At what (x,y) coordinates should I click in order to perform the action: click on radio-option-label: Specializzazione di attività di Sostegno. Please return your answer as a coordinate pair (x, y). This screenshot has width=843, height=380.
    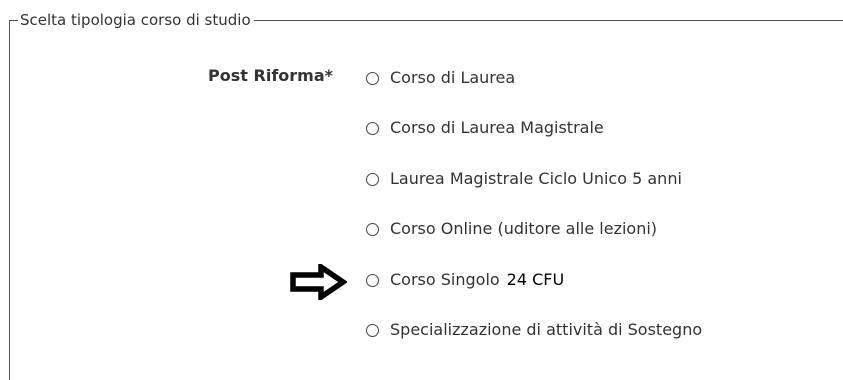
    Looking at the image, I should click on (546, 329).